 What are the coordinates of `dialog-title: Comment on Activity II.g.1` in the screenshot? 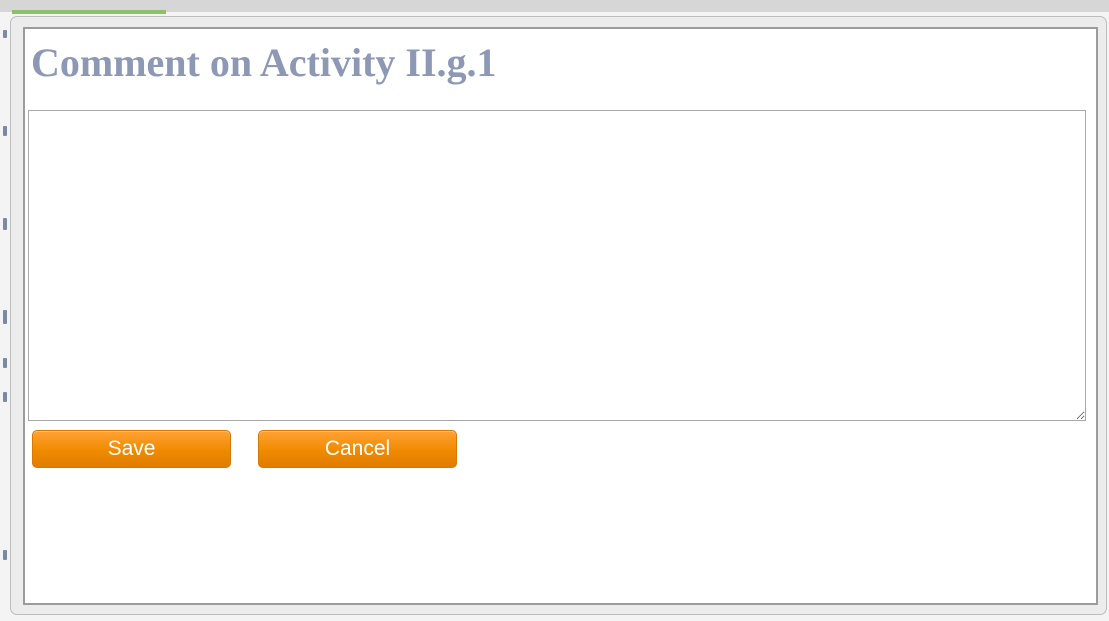 It's located at (264, 62).